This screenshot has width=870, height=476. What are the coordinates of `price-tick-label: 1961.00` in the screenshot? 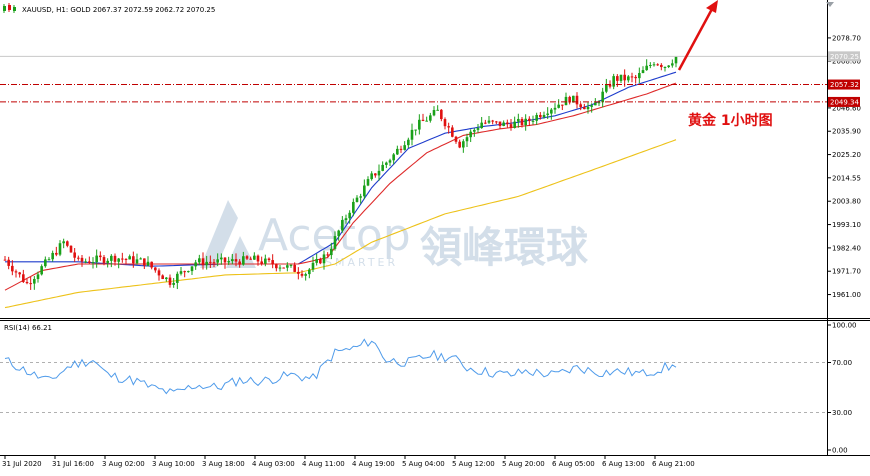 It's located at (846, 295).